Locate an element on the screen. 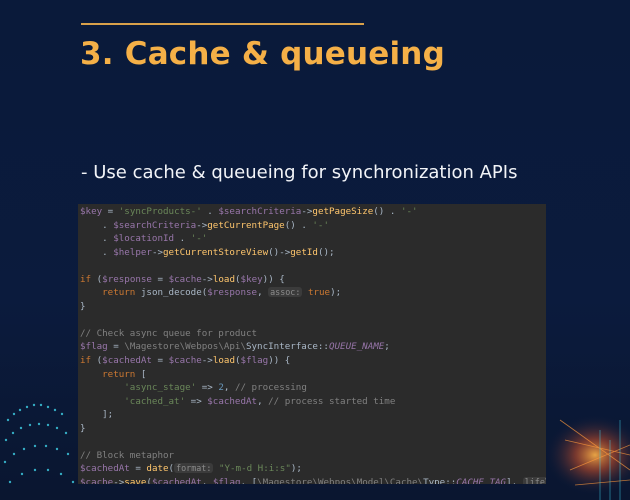 The image size is (630, 500). code-token: 'cached_at' is located at coordinates (155, 401).